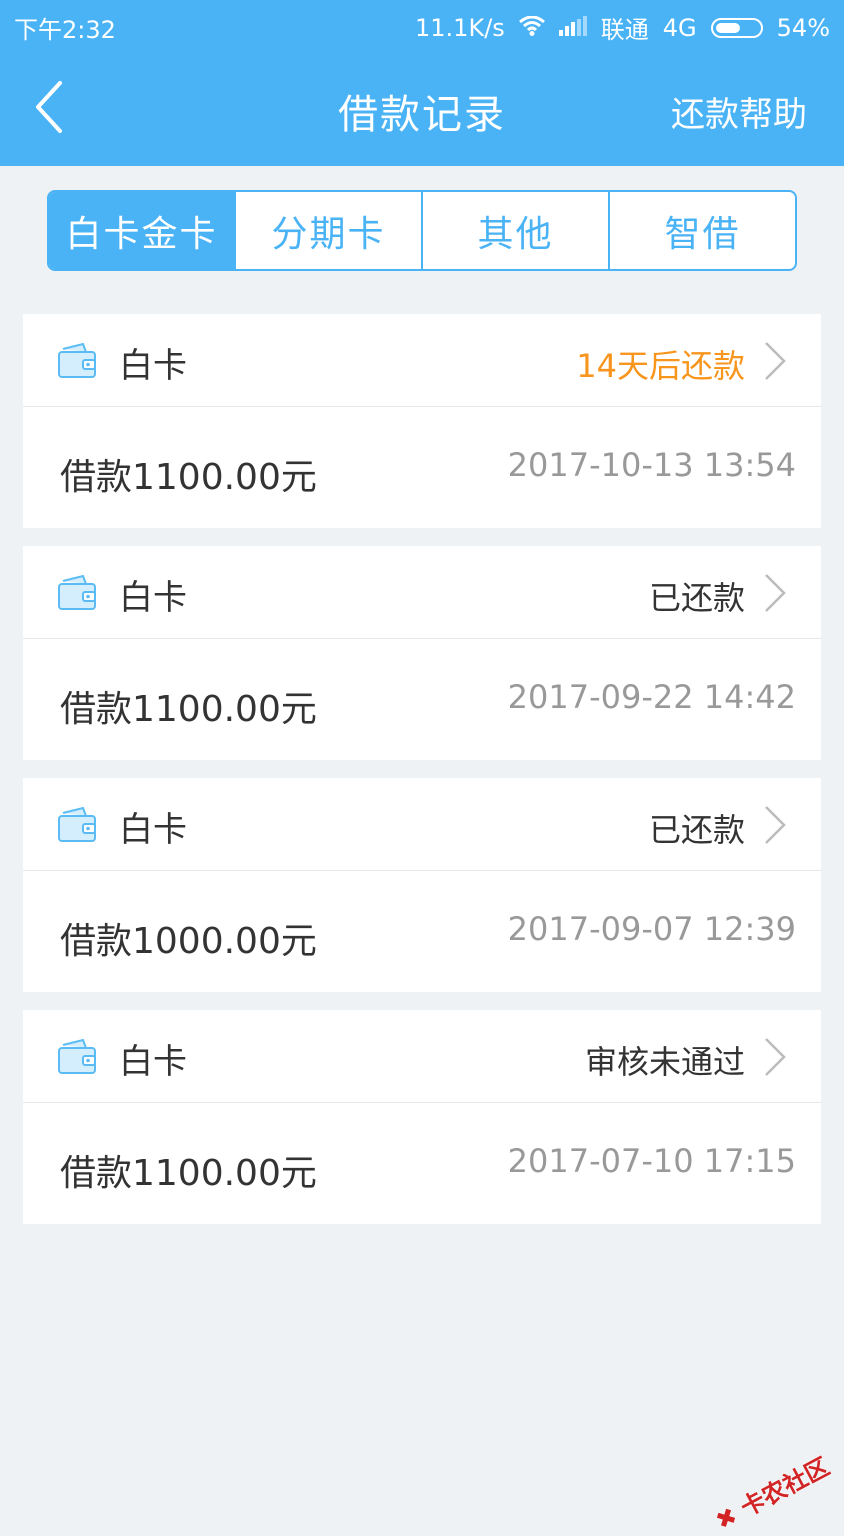 The height and width of the screenshot is (1536, 844). I want to click on loan-record-card: 白卡 已还款 借款1000.00元 2017-09-07 12:39, so click(422, 885).